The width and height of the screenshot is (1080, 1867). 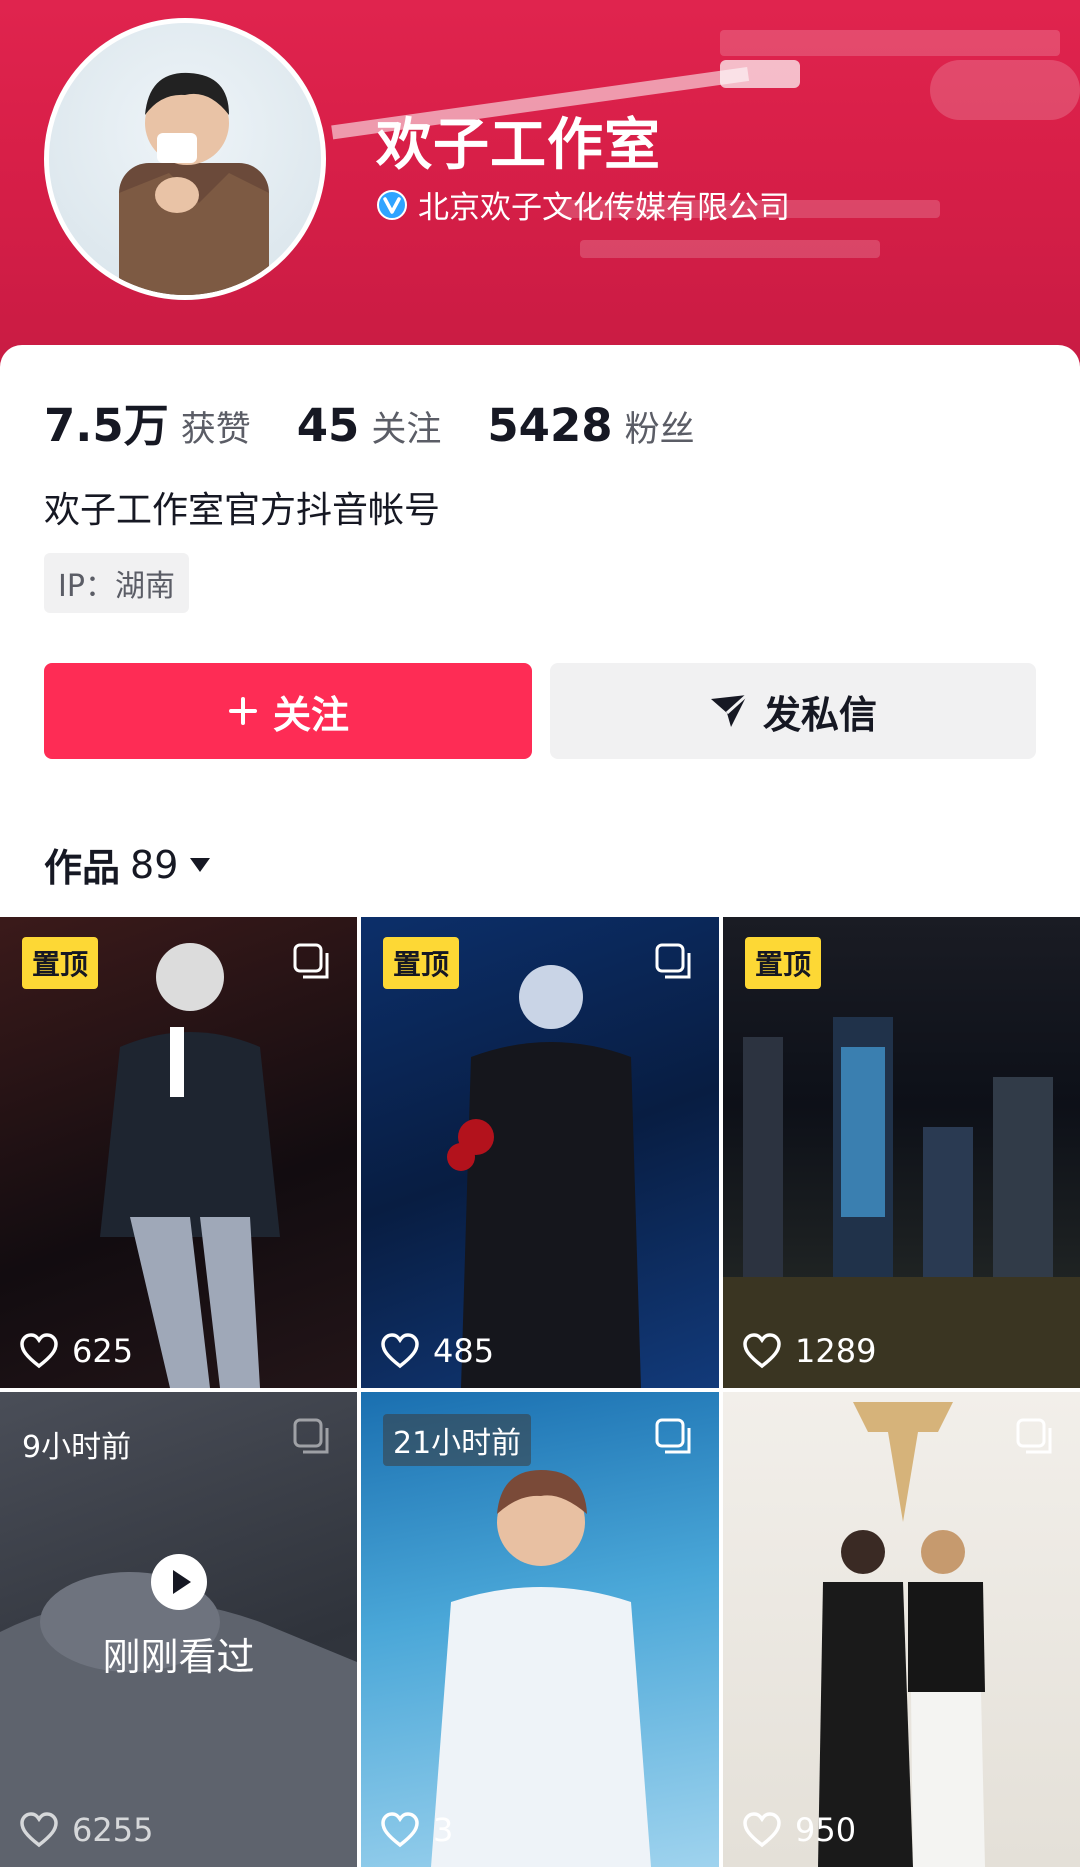 I want to click on ip-location-badge: IP：湖南, so click(x=116, y=583).